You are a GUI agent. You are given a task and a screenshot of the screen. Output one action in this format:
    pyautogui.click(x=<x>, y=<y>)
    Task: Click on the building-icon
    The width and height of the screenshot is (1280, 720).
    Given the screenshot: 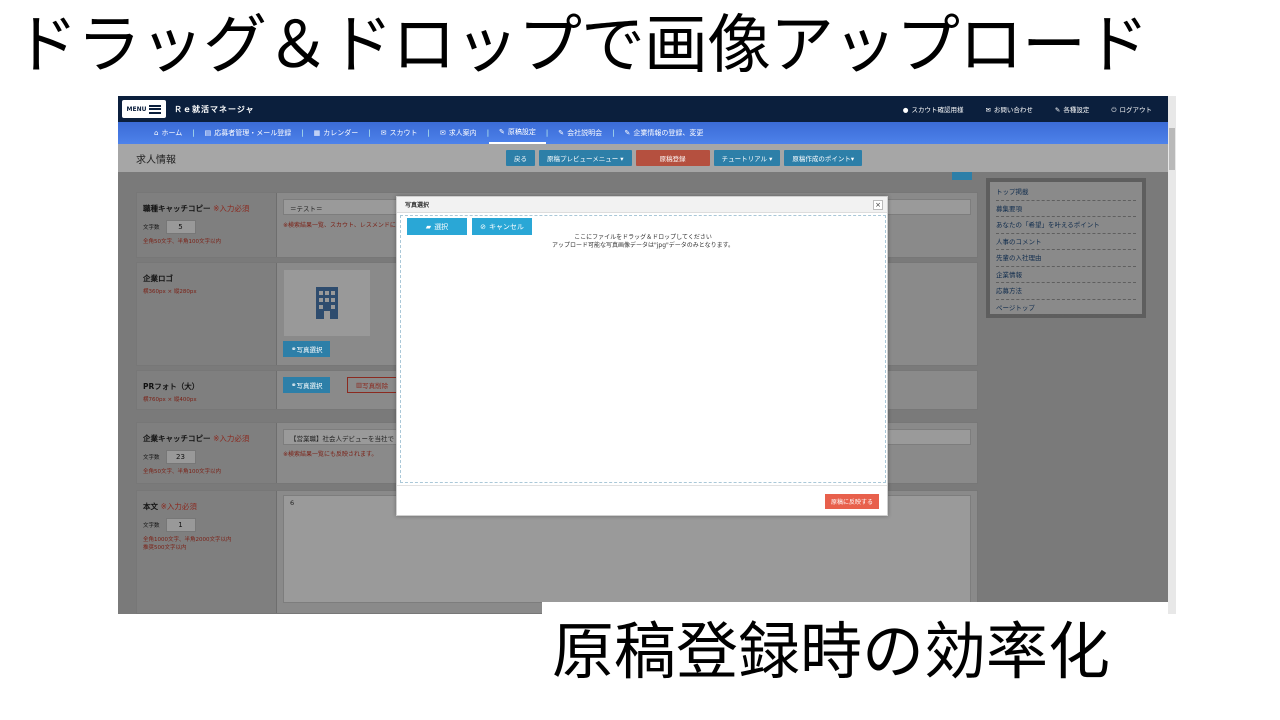 What is the action you would take?
    pyautogui.click(x=327, y=303)
    